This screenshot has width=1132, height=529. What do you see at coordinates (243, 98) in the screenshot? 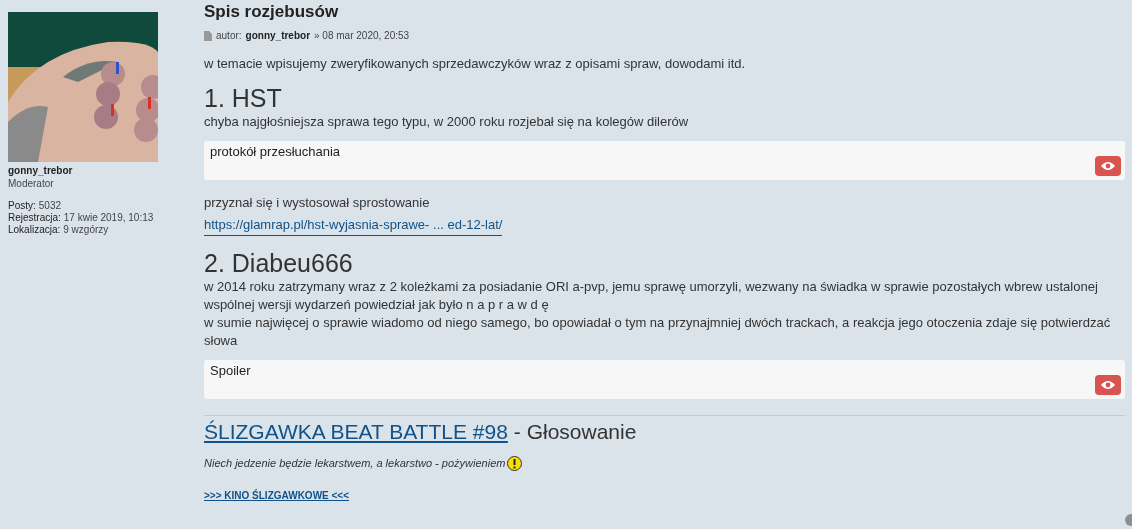
I see `section-heading: 1. HST` at bounding box center [243, 98].